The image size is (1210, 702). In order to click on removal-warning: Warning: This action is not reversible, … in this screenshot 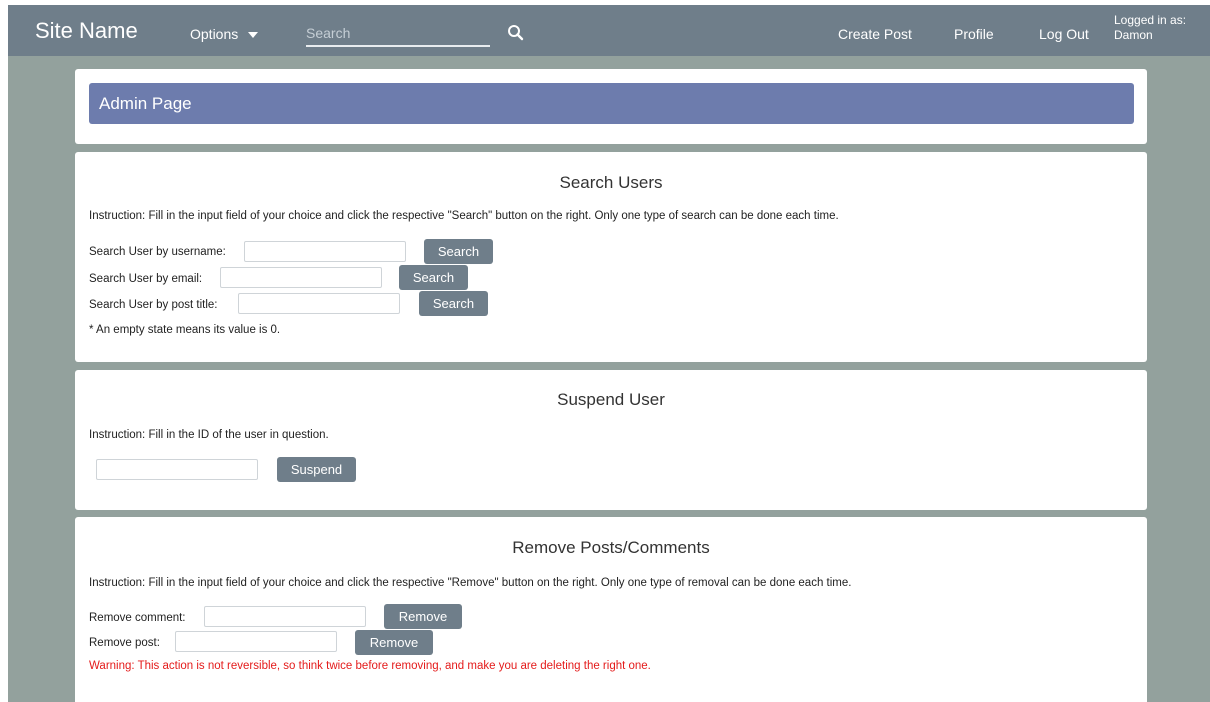, I will do `click(370, 666)`.